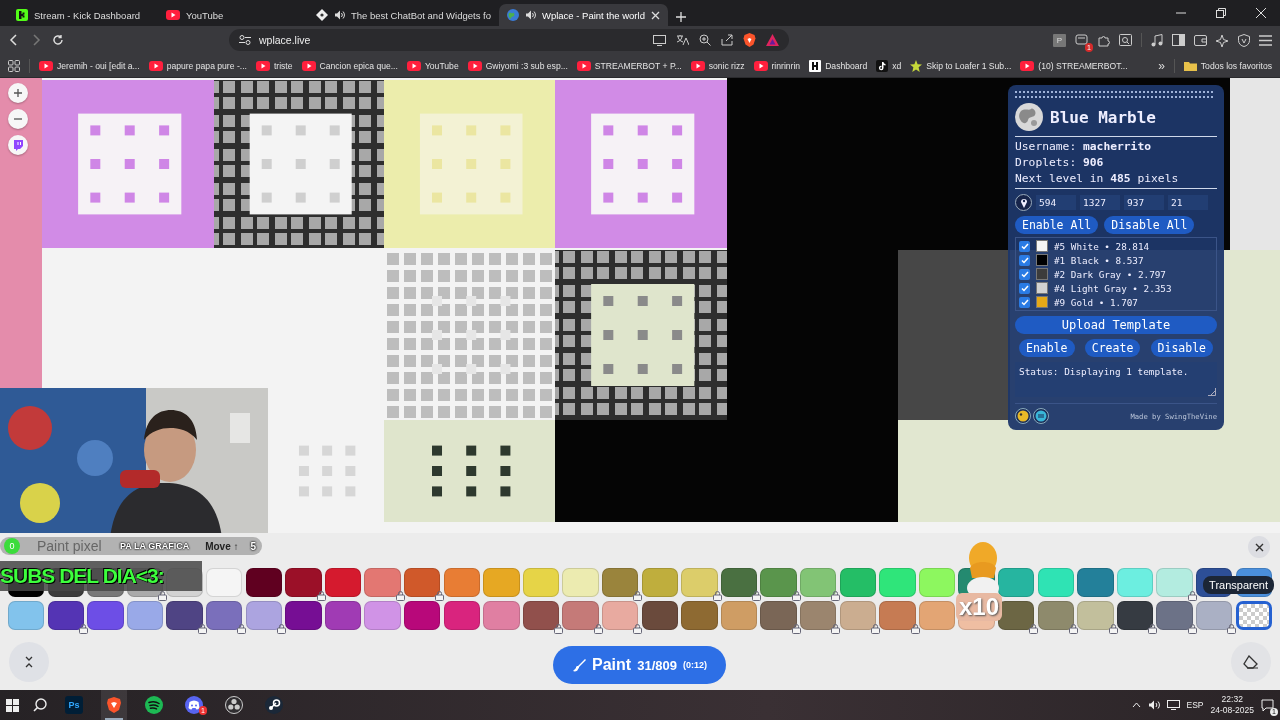  I want to click on color-label: #1 Black • 8.537, so click(1099, 260).